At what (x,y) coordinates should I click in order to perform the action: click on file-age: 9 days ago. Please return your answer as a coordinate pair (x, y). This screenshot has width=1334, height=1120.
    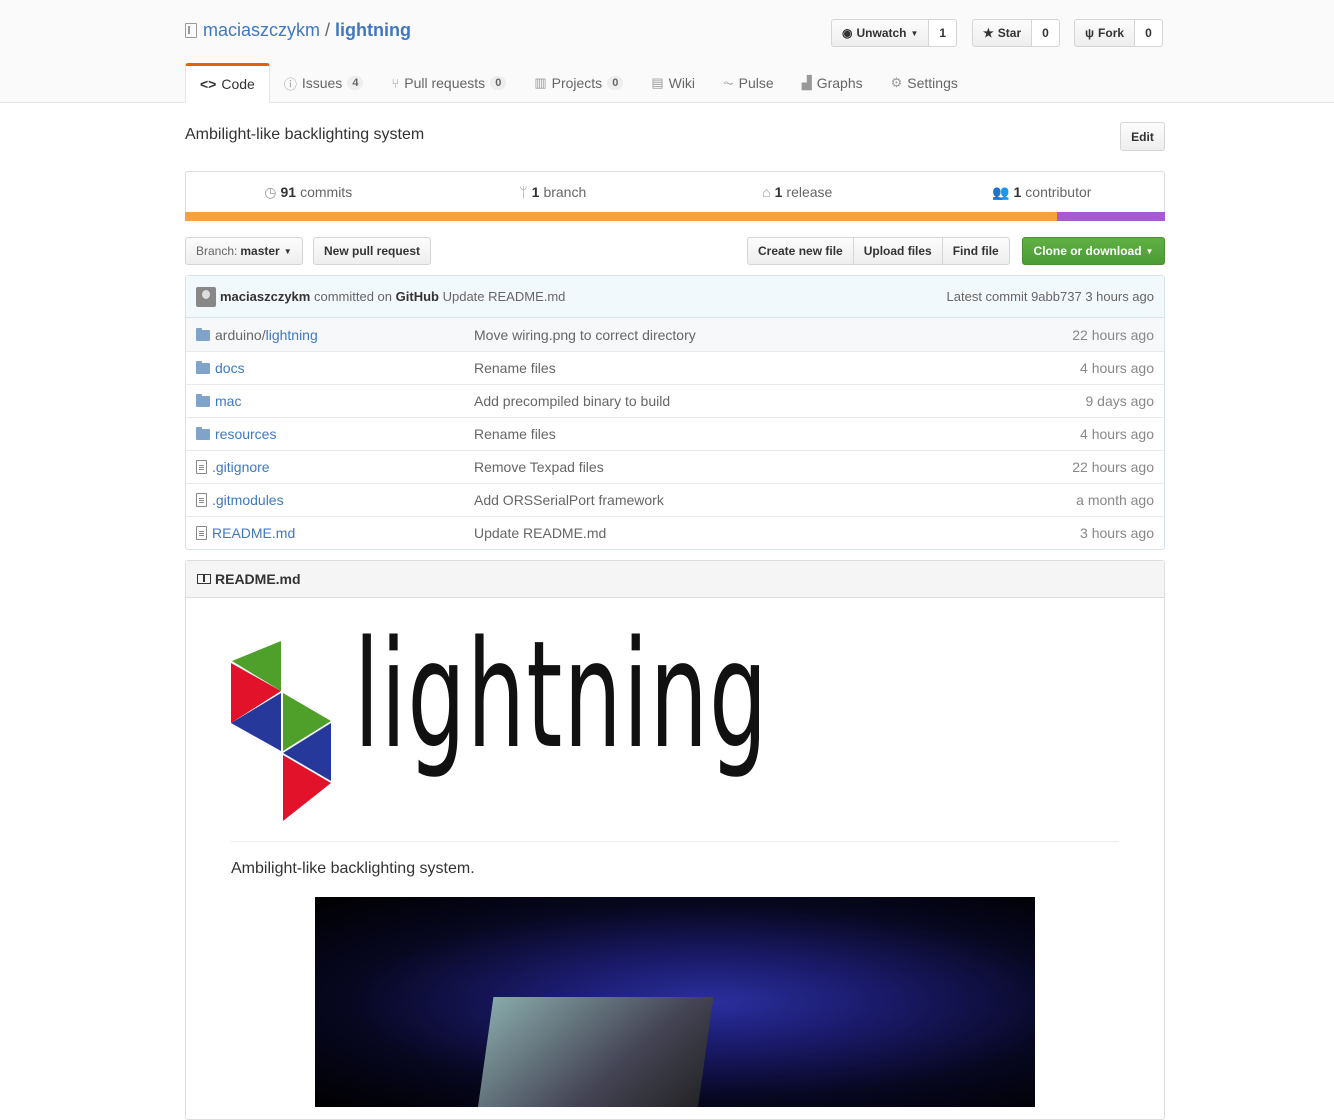
    Looking at the image, I should click on (1120, 401).